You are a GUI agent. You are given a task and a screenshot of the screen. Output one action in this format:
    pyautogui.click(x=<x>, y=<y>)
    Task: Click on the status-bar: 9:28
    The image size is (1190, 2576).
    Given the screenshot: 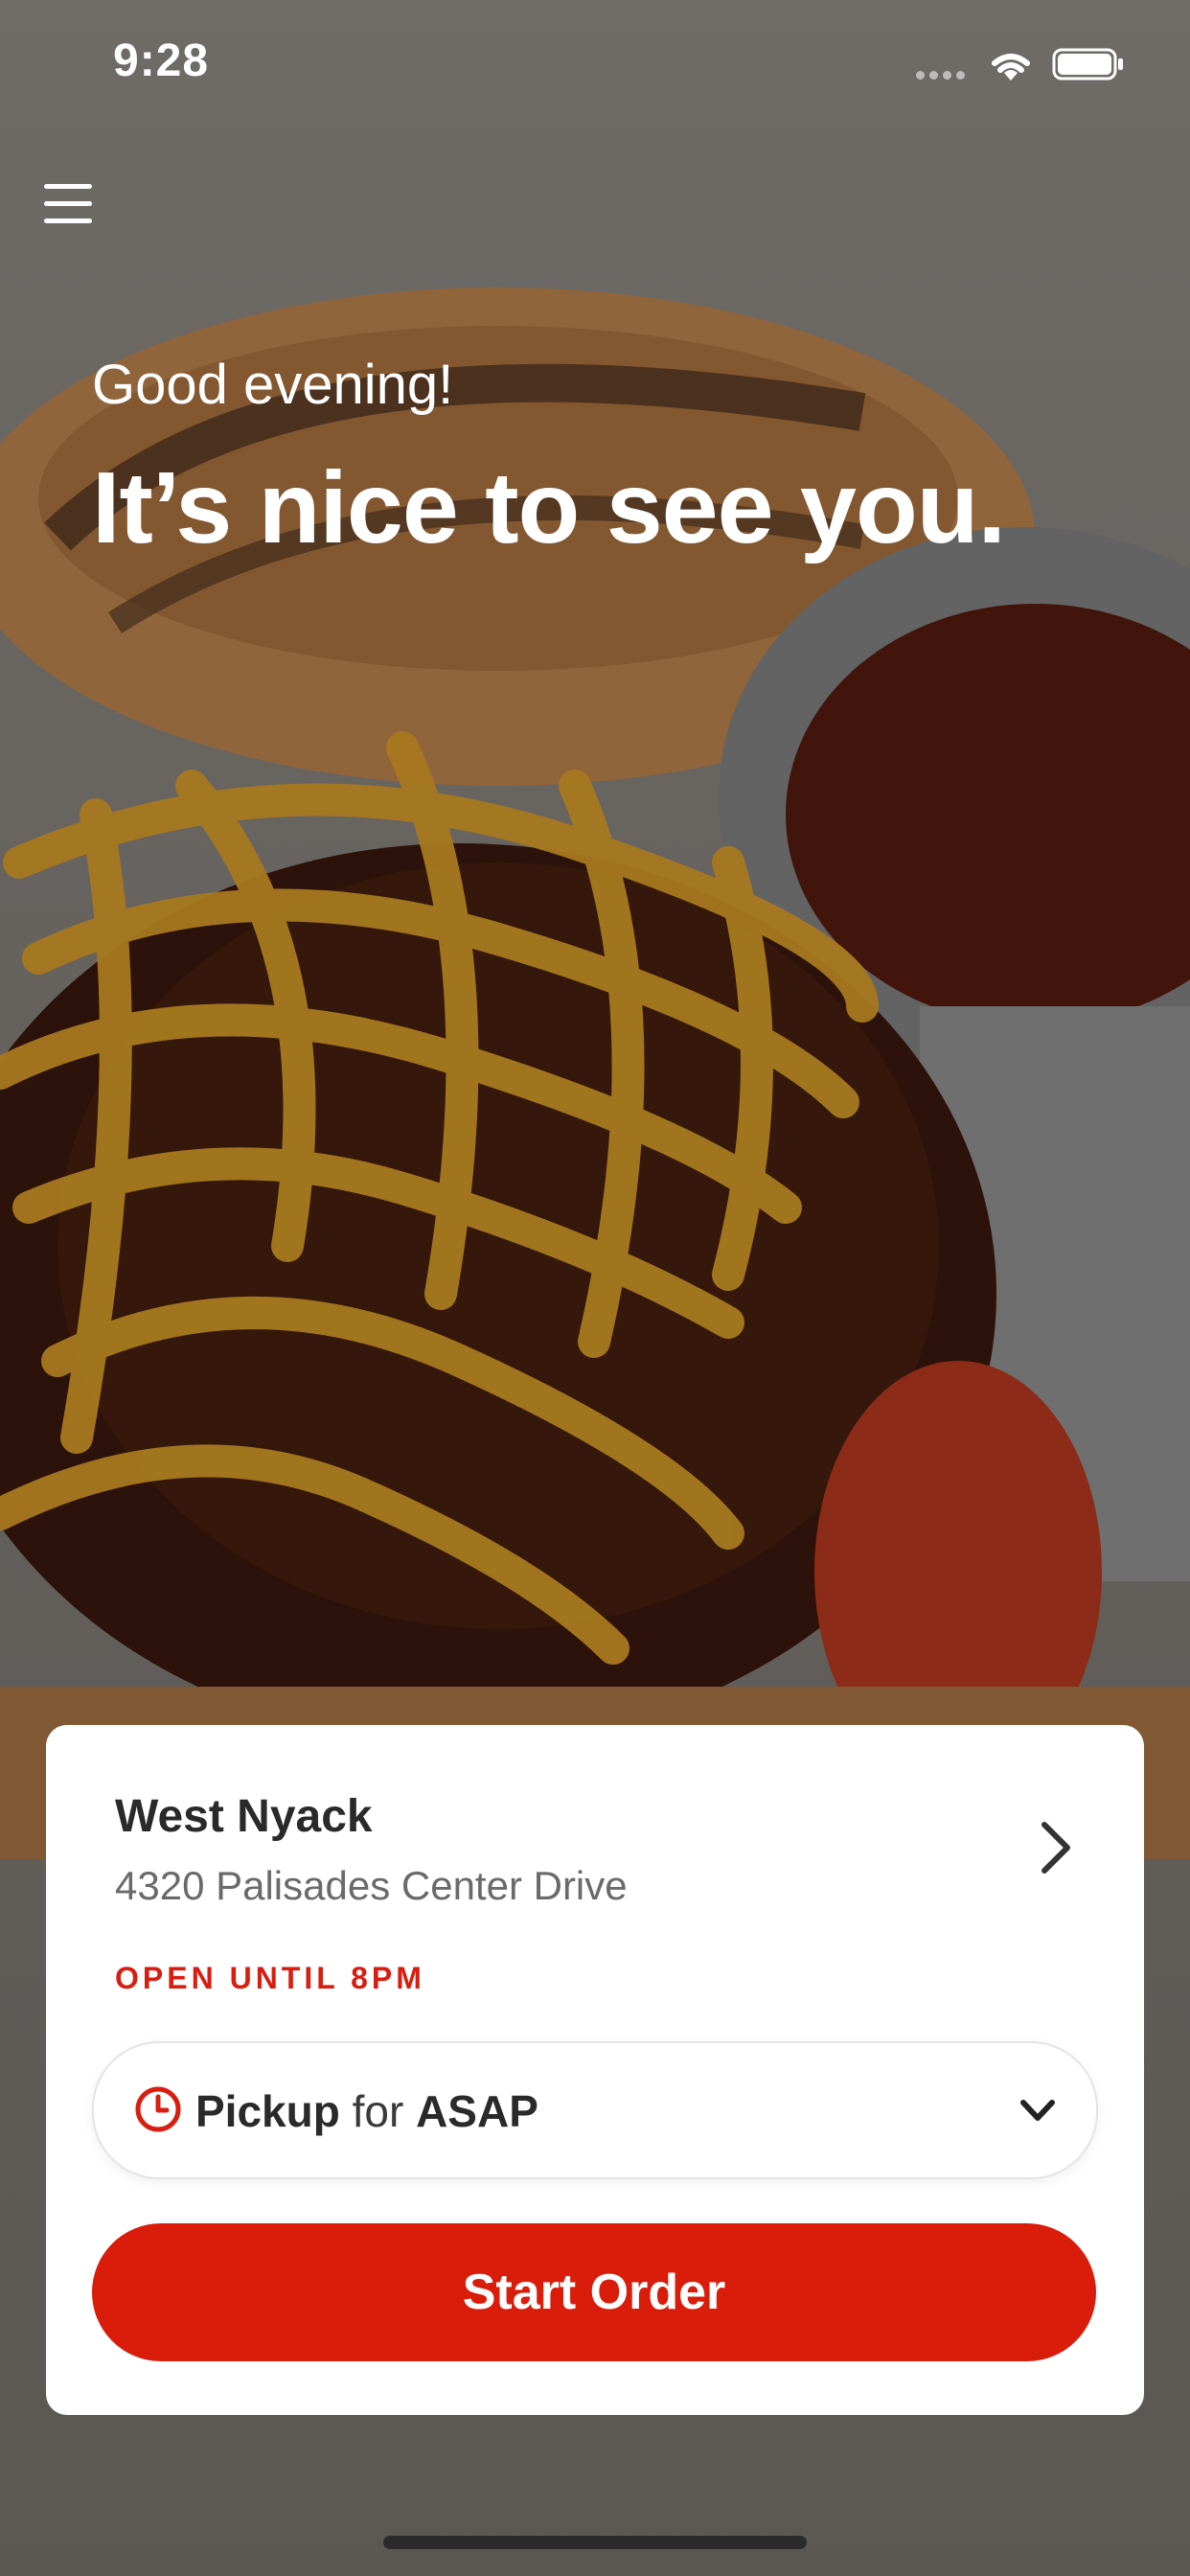 What is the action you would take?
    pyautogui.click(x=595, y=63)
    